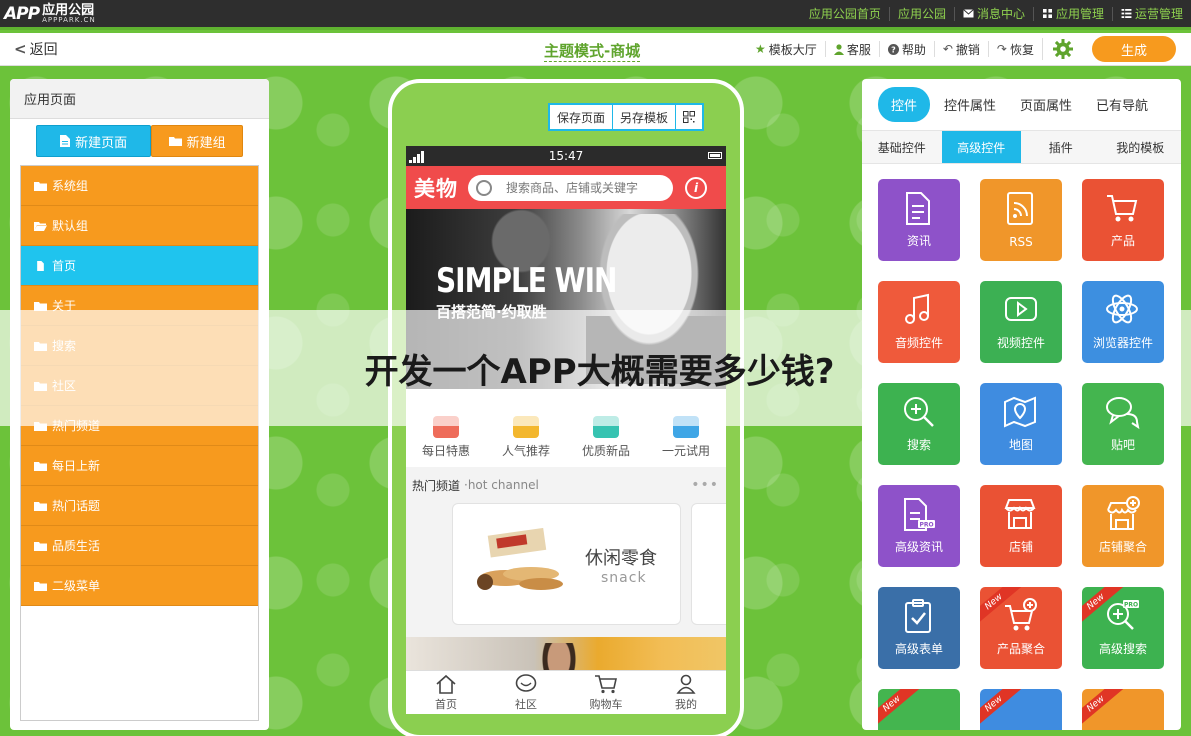 The height and width of the screenshot is (736, 1191). Describe the element at coordinates (416, 157) in the screenshot. I see `signal-icon` at that location.